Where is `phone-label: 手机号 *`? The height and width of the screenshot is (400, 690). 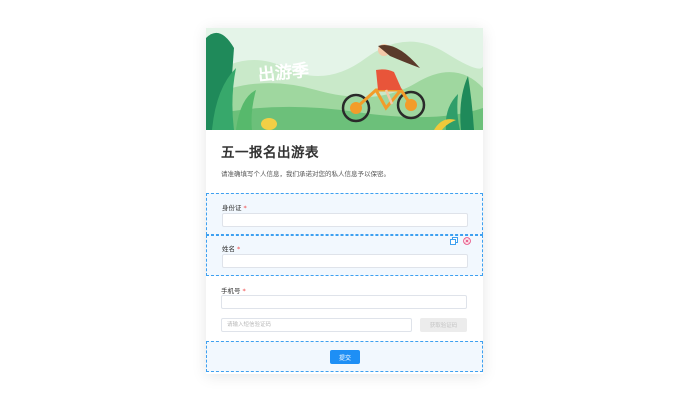 phone-label: 手机号 * is located at coordinates (233, 291).